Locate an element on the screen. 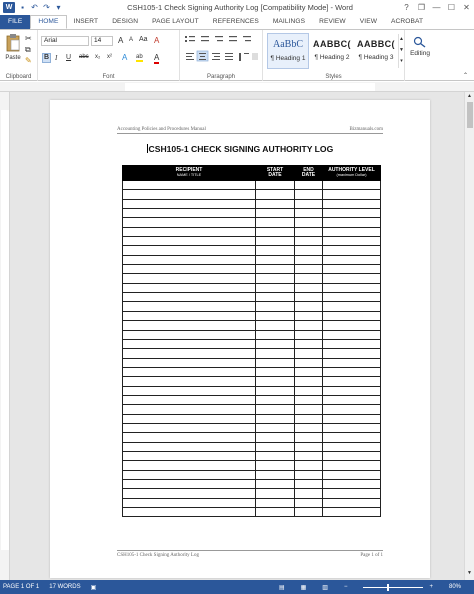  italic-button: I is located at coordinates (56, 58).